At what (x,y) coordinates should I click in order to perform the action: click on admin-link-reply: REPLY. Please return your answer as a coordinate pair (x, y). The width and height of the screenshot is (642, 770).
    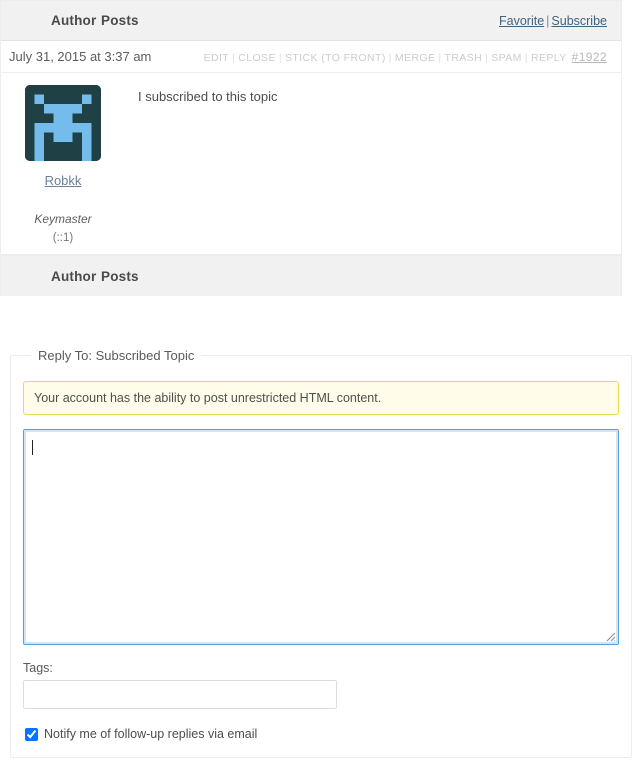
    Looking at the image, I should click on (549, 58).